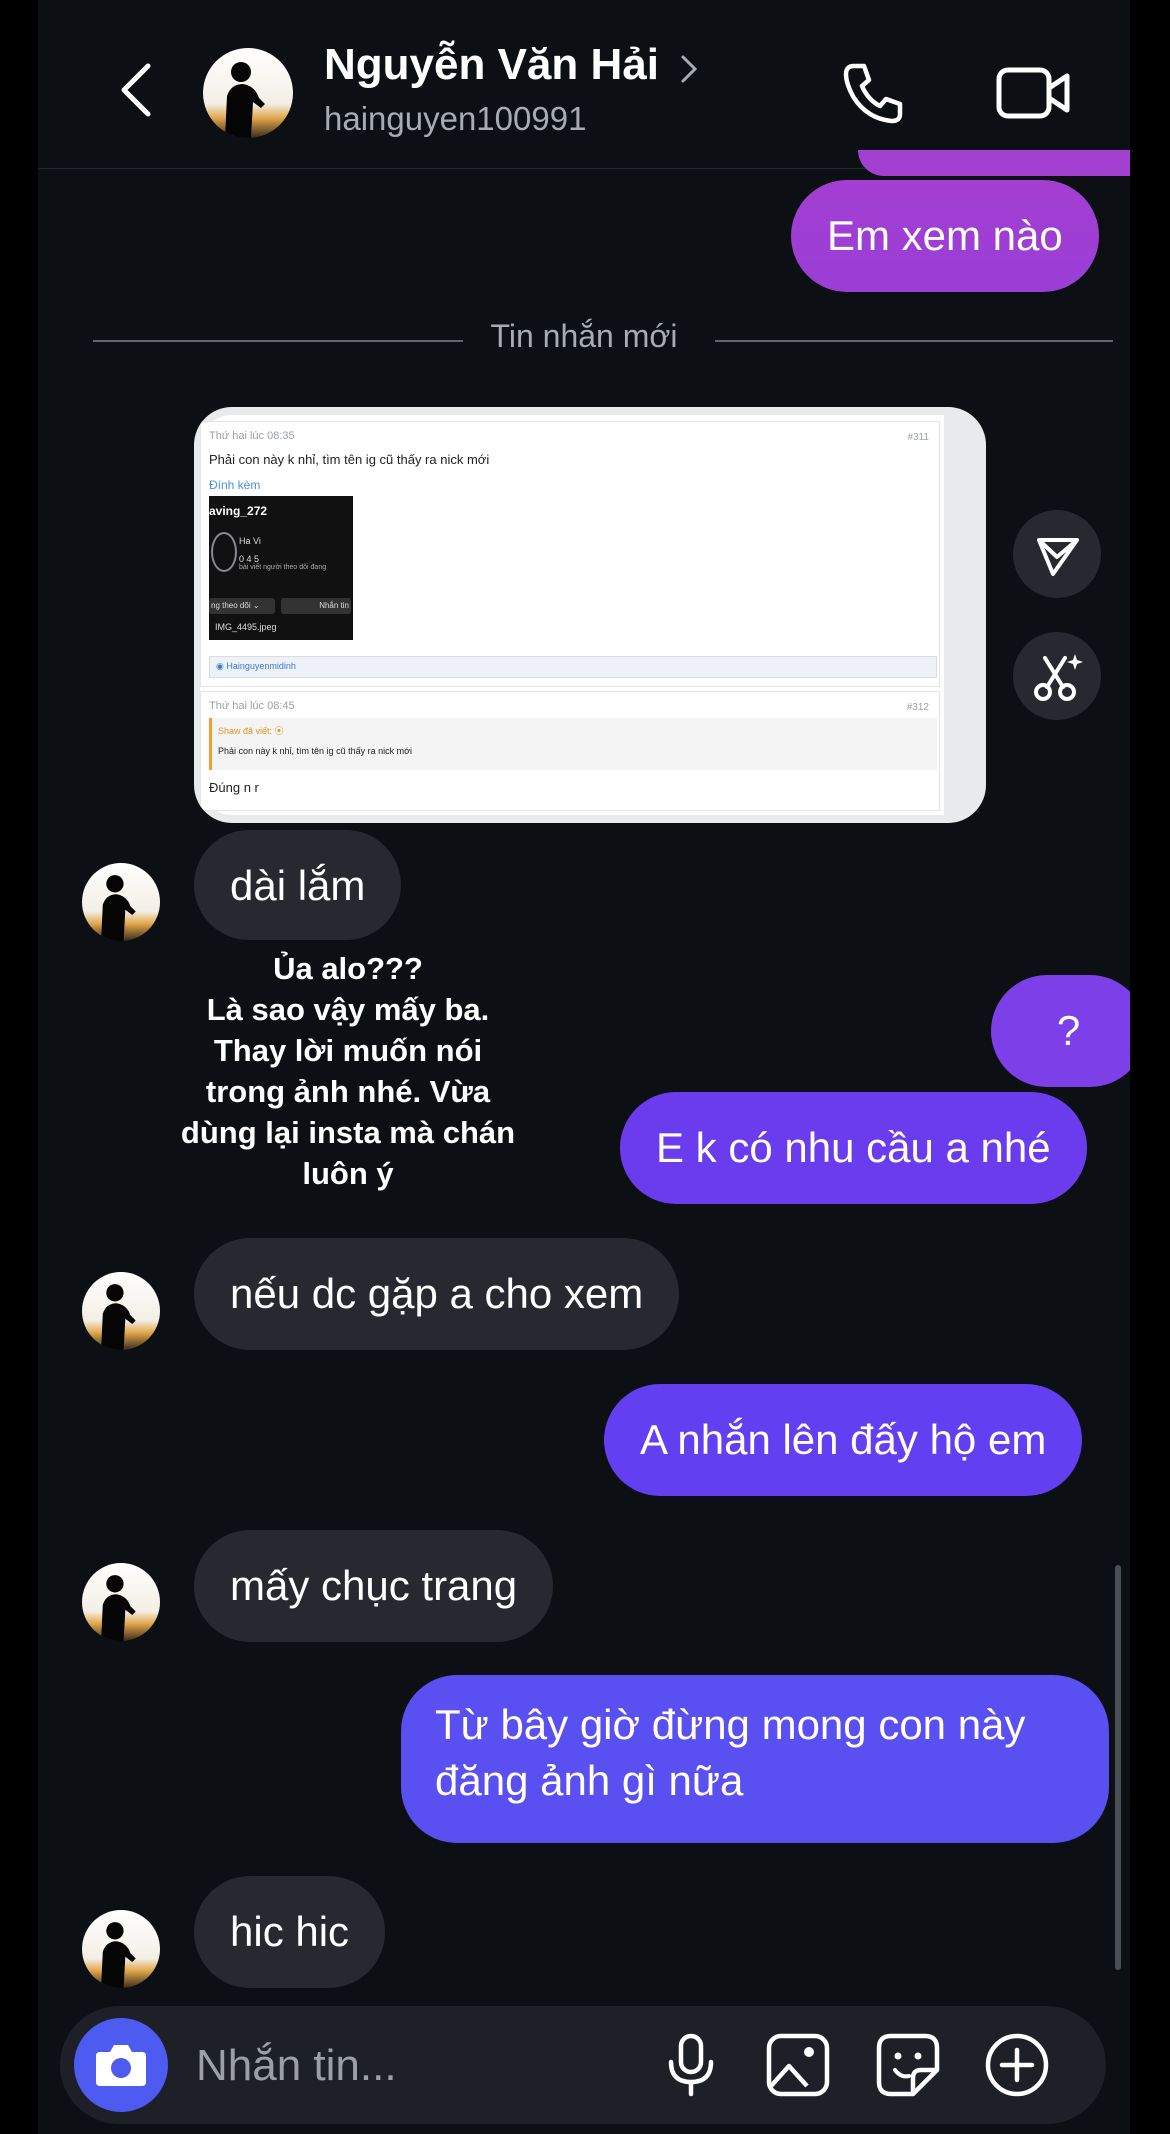  I want to click on message-bubble-outgoing: Em xem nào, so click(945, 236).